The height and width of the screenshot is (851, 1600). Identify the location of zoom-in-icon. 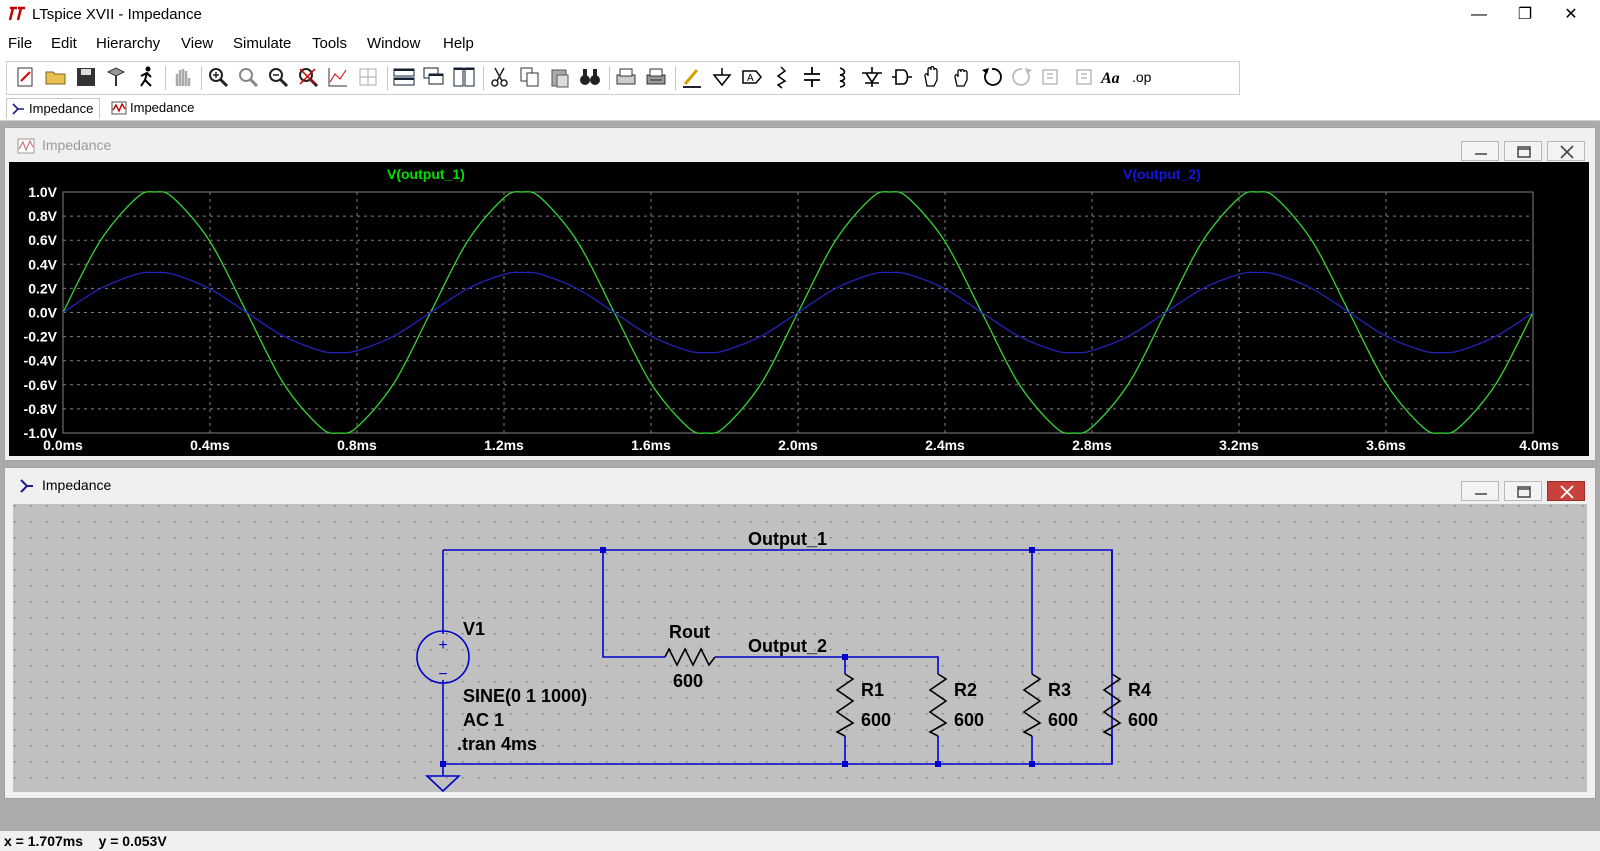
(219, 78).